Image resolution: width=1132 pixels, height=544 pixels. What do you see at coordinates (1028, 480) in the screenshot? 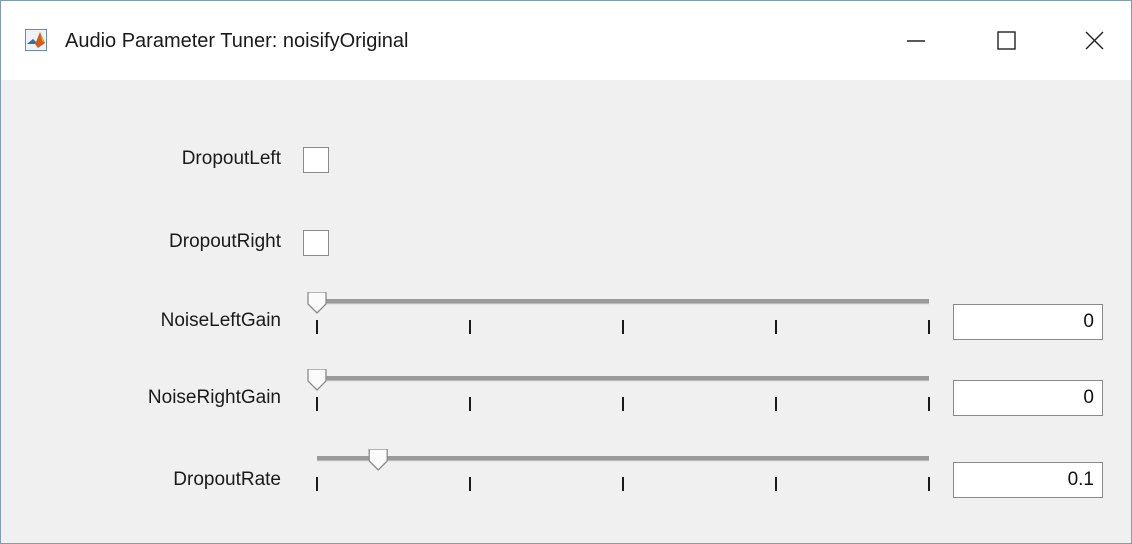
I see `dropout-rate-input: 0.1` at bounding box center [1028, 480].